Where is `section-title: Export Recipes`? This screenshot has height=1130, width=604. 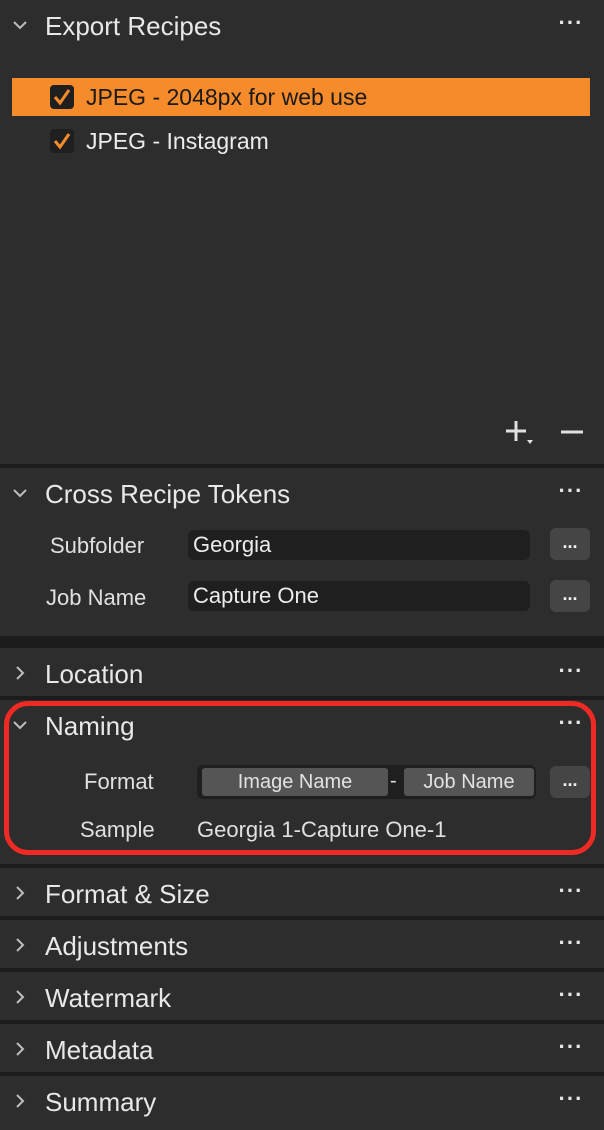 section-title: Export Recipes is located at coordinates (133, 26).